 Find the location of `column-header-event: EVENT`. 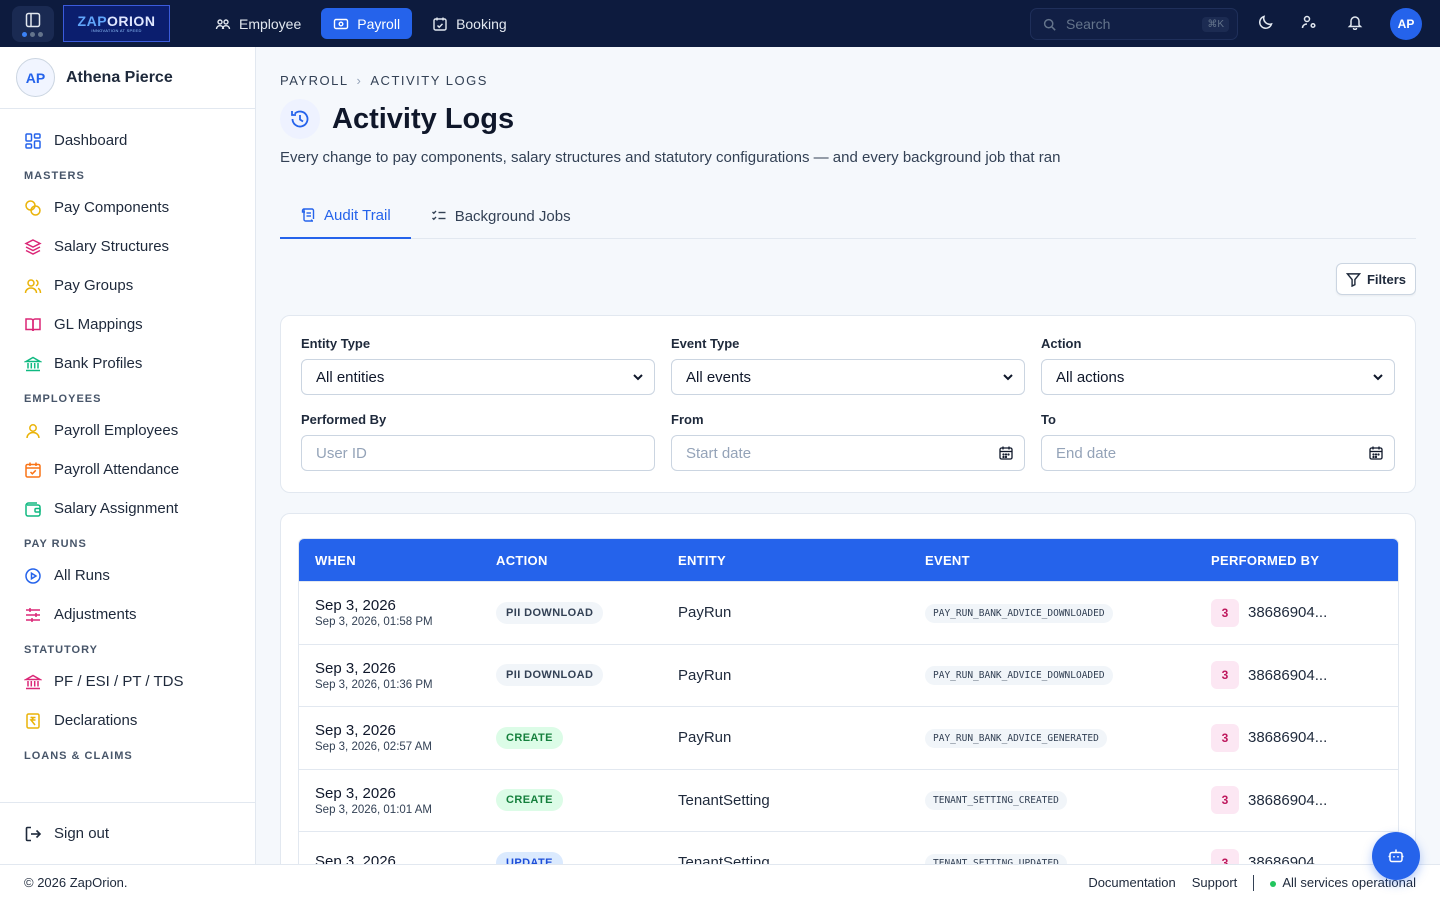

column-header-event: EVENT is located at coordinates (1068, 560).